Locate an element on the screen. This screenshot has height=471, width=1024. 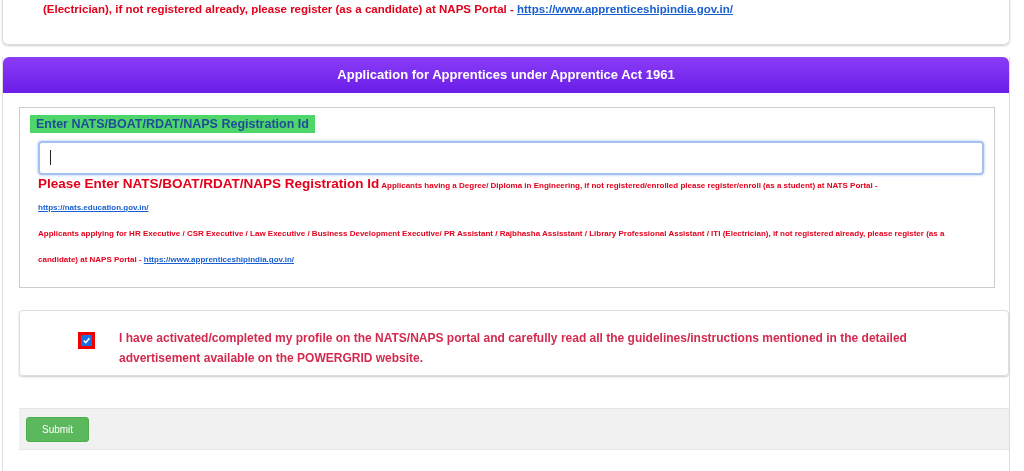
portal-link: https://nats.education.gov.in/ is located at coordinates (511, 208).